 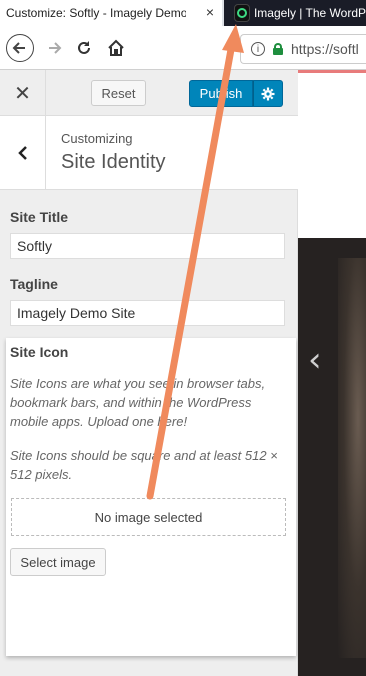 I want to click on home-icon, so click(x=116, y=48).